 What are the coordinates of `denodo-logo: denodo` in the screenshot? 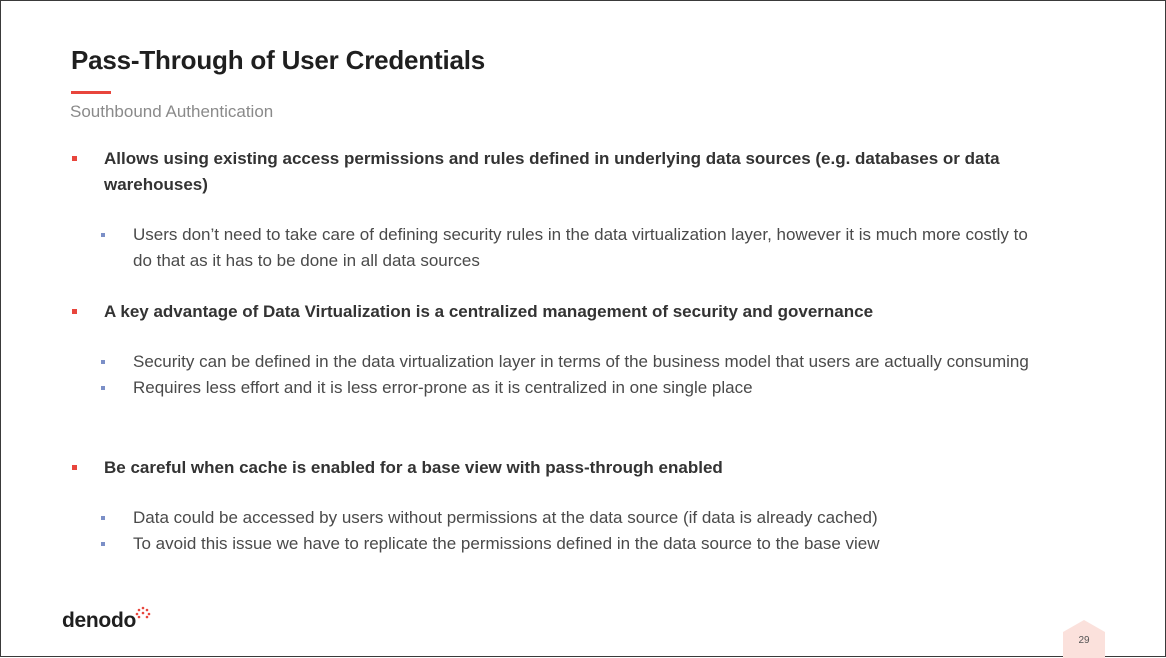 It's located at (99, 620).